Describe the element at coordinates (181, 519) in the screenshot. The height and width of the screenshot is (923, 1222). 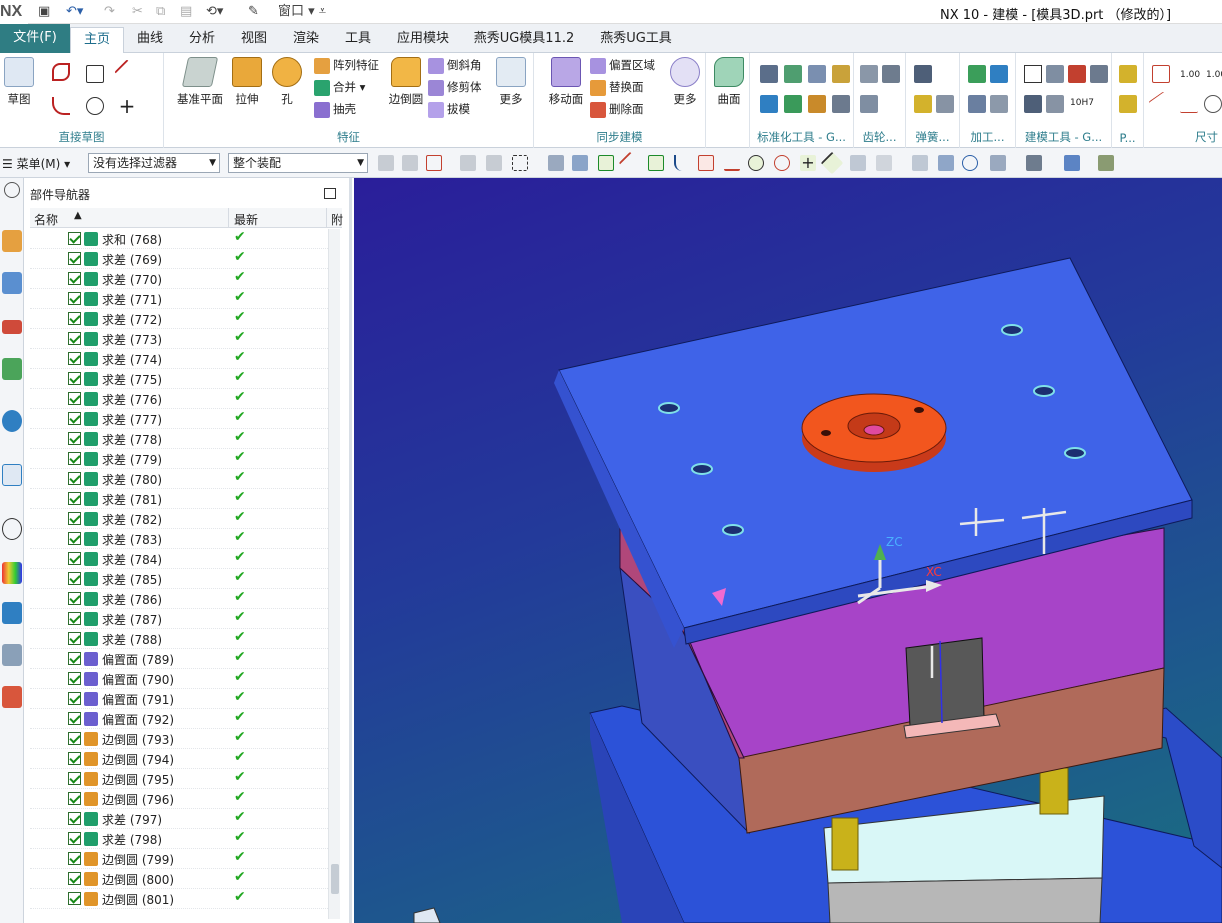
I see `feature-row: 求差 (782) ✔` at that location.